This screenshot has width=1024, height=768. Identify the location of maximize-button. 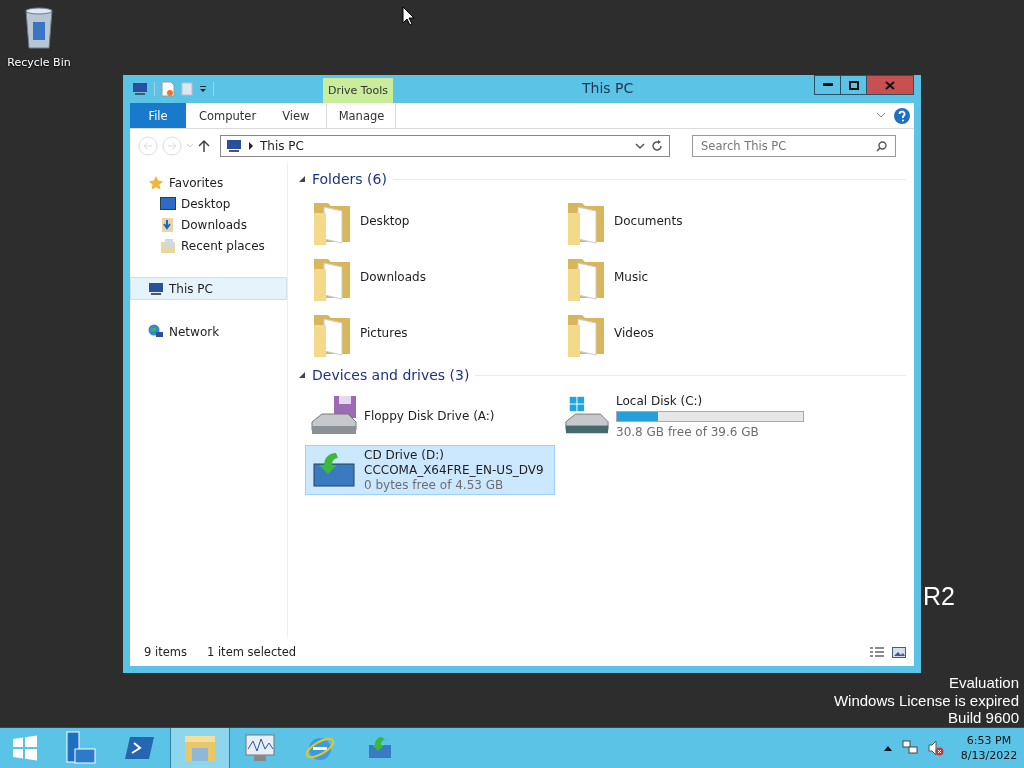
(853, 85).